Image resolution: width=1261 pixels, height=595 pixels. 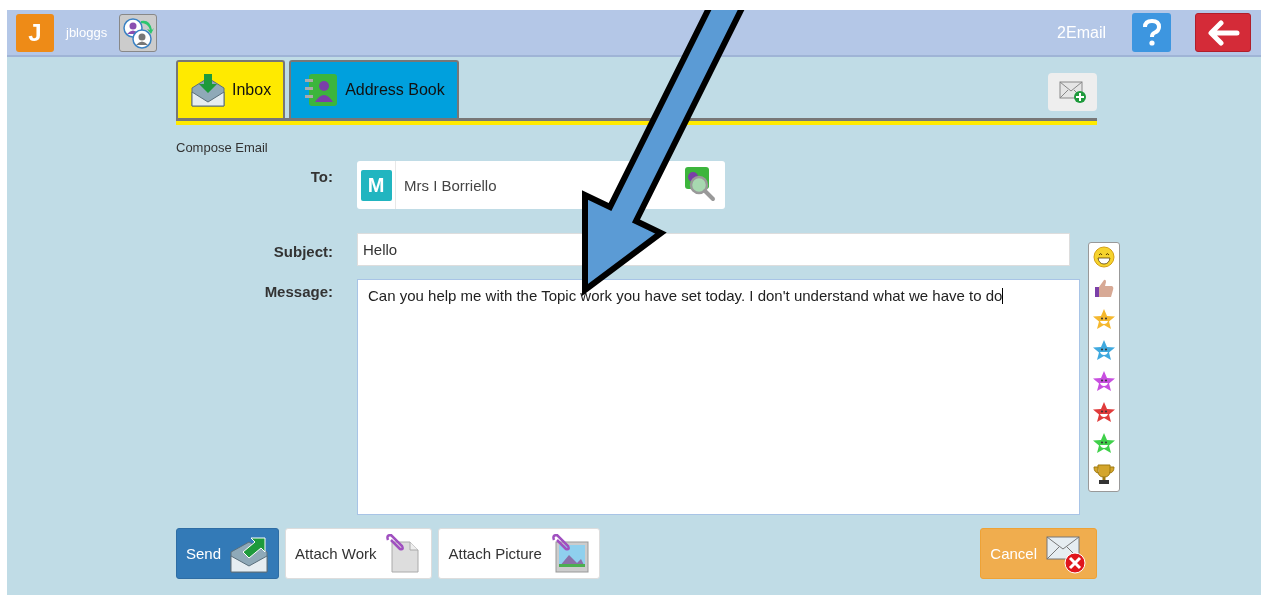 I want to click on users-icon, so click(x=138, y=32).